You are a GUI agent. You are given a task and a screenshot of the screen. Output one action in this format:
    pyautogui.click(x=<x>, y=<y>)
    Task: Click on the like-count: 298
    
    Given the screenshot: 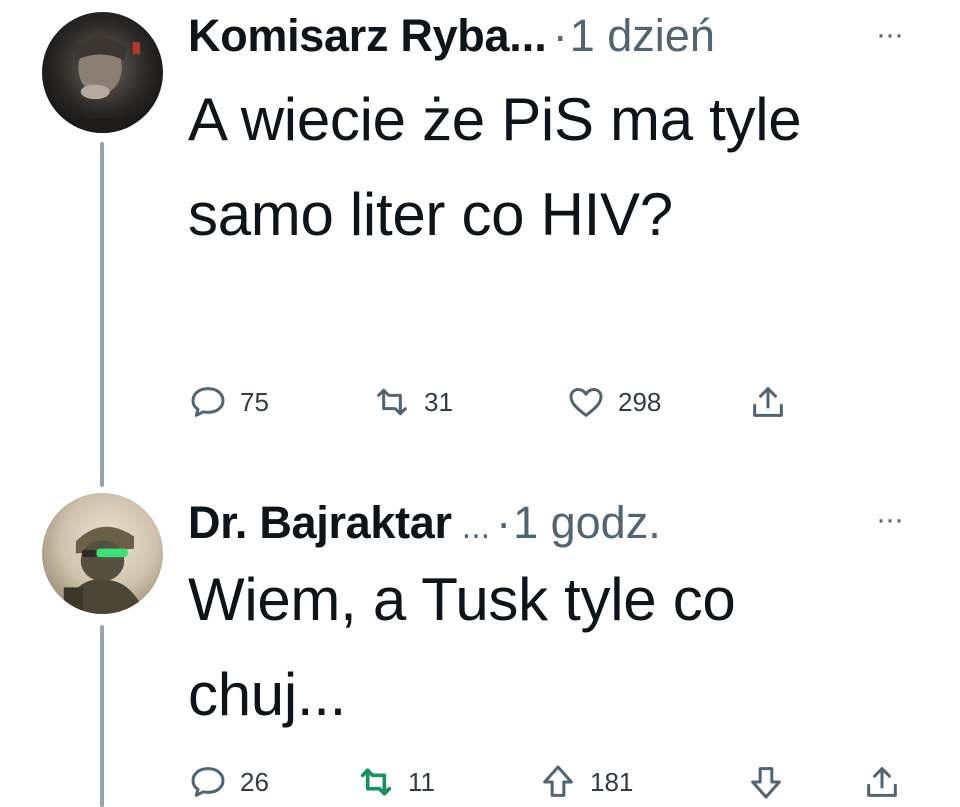 What is the action you would take?
    pyautogui.click(x=640, y=401)
    